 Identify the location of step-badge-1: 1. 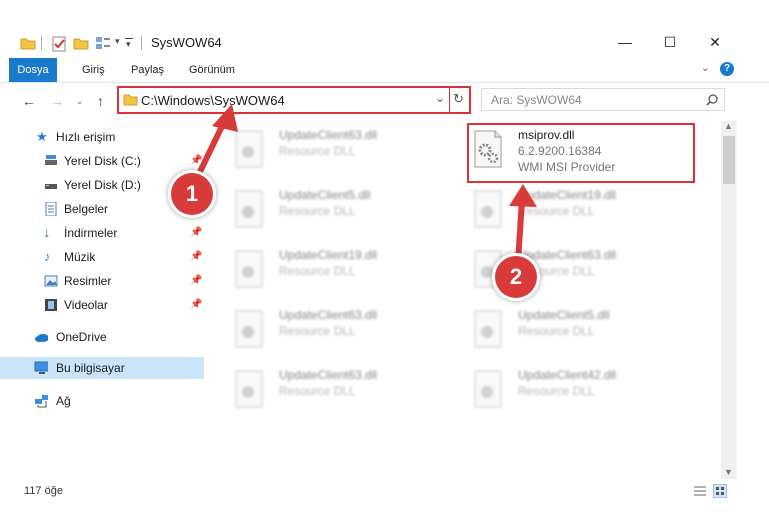
(192, 194).